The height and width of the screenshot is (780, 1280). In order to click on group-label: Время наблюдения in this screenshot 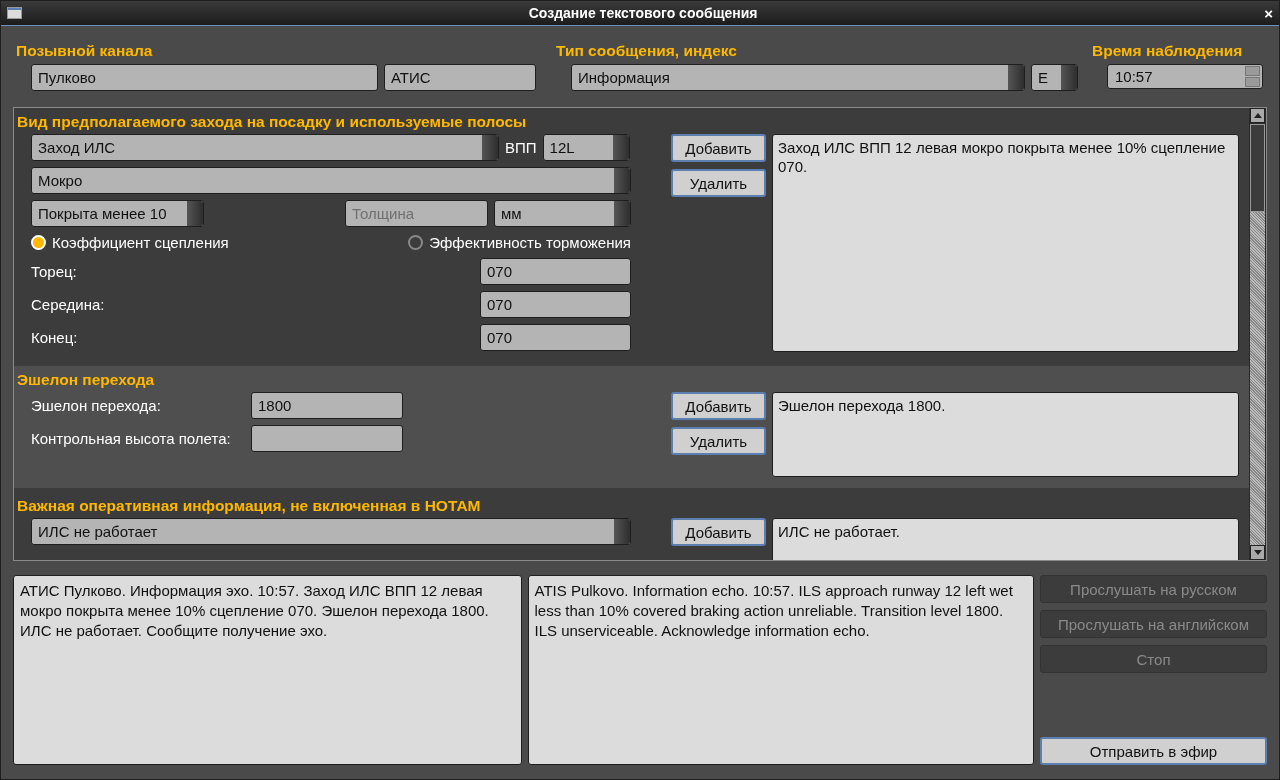, I will do `click(1168, 51)`.